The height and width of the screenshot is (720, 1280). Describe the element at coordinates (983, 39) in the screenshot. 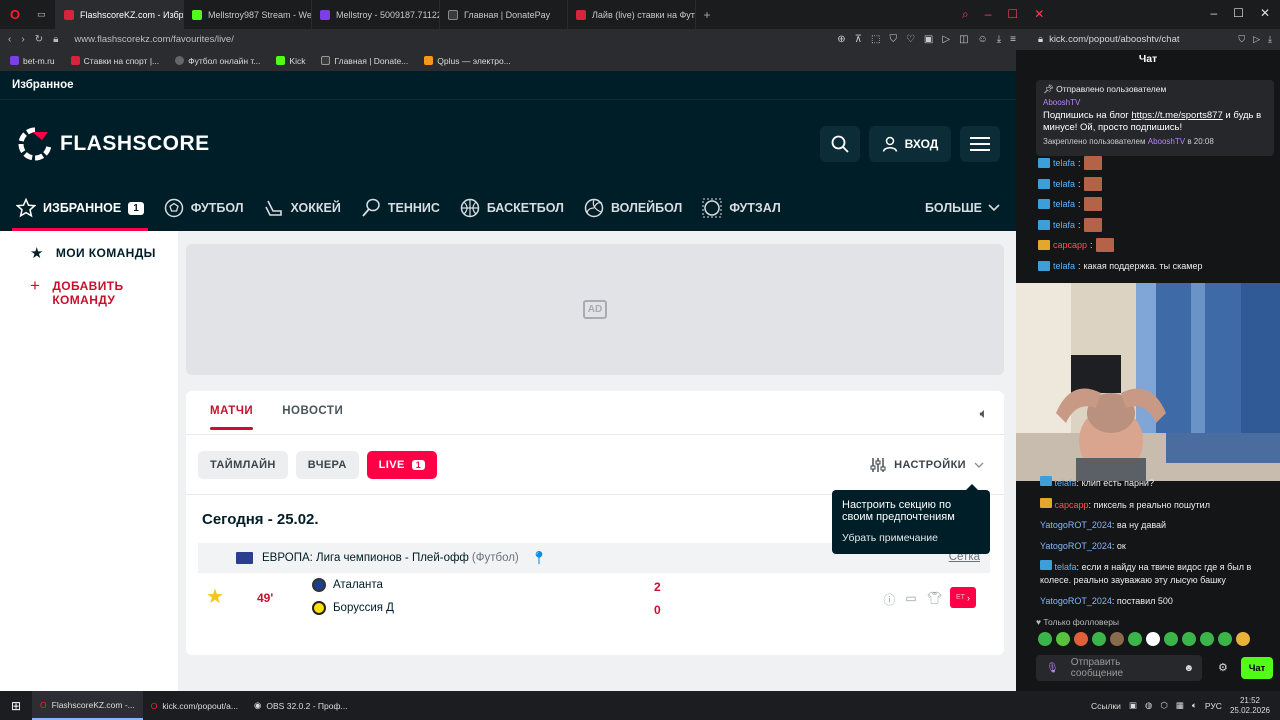

I see `profile-icon: ☺` at that location.